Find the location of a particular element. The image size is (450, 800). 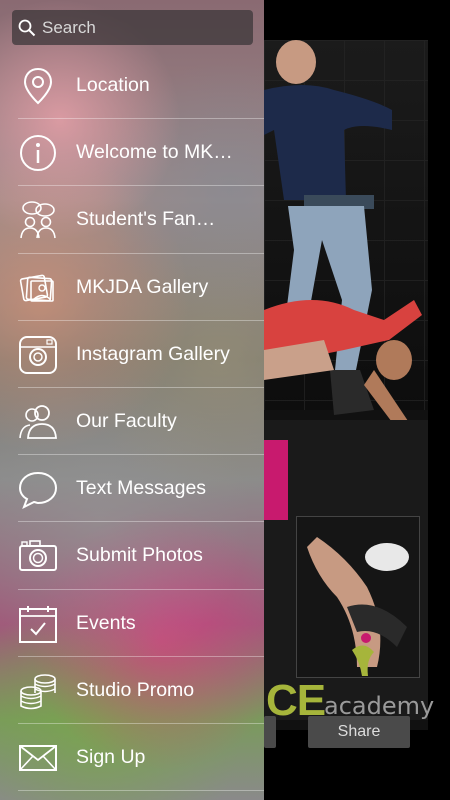

menu-item-label: Studio Promo is located at coordinates (135, 689).